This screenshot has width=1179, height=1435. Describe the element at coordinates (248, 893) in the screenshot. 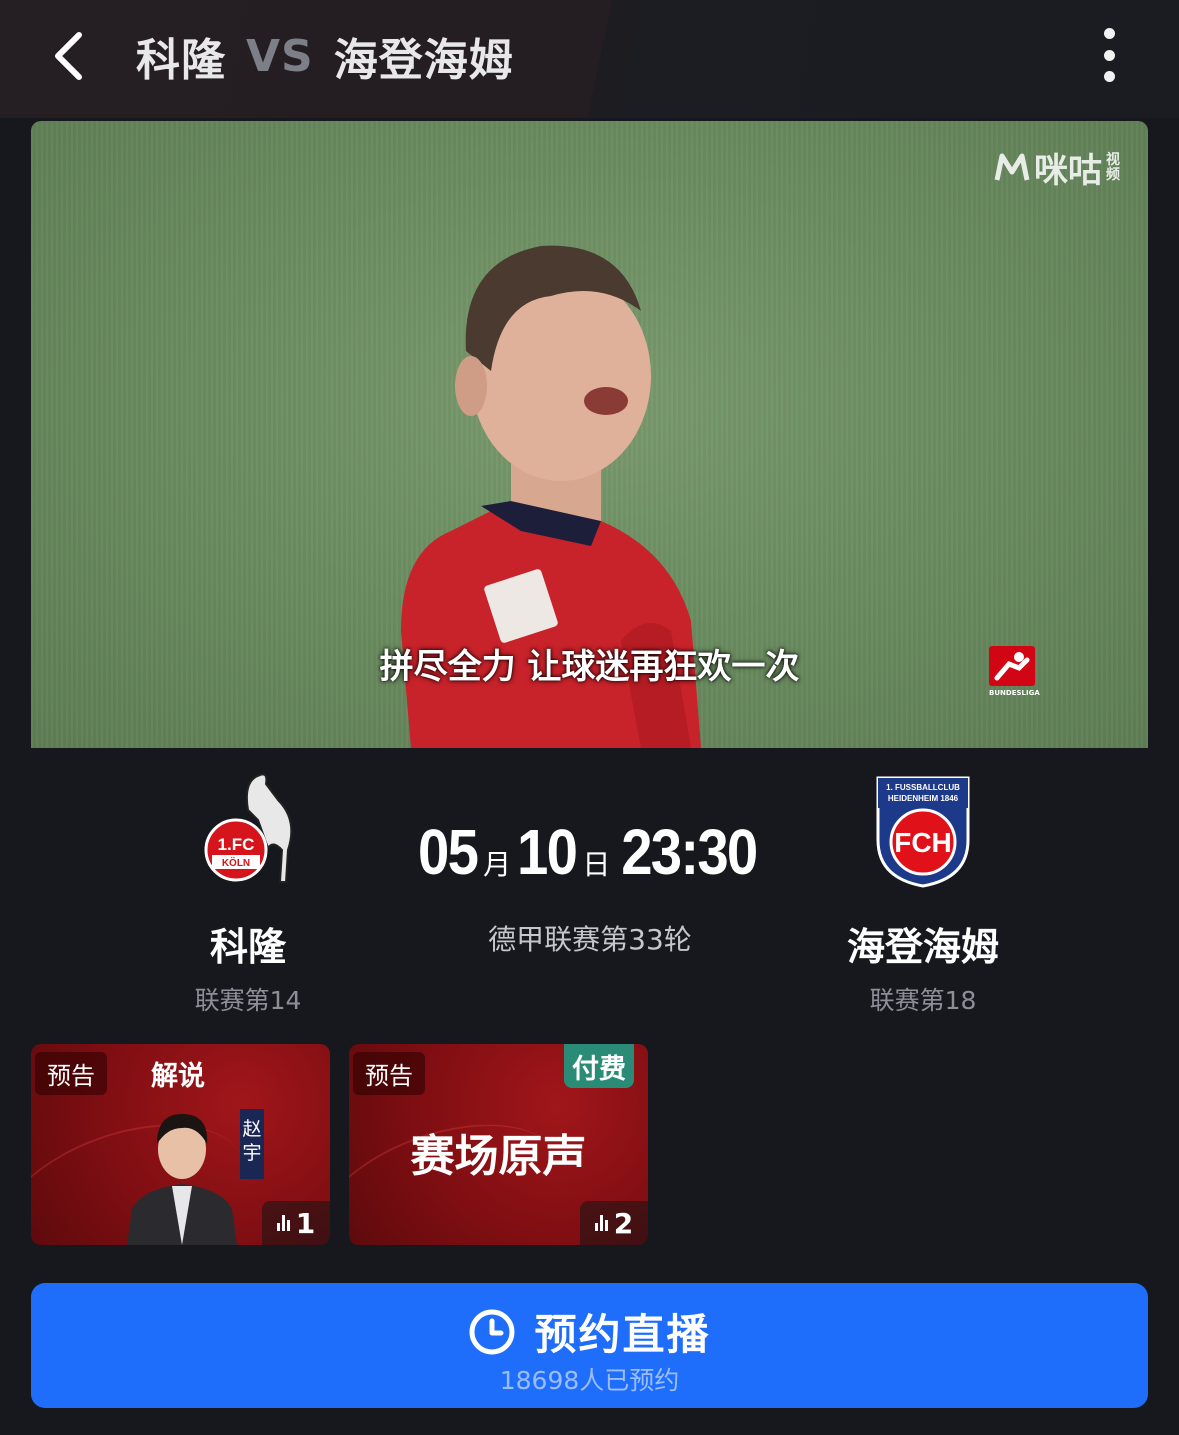

I see `home-team: 1.FC KÖLN 科隆 联赛第14` at that location.